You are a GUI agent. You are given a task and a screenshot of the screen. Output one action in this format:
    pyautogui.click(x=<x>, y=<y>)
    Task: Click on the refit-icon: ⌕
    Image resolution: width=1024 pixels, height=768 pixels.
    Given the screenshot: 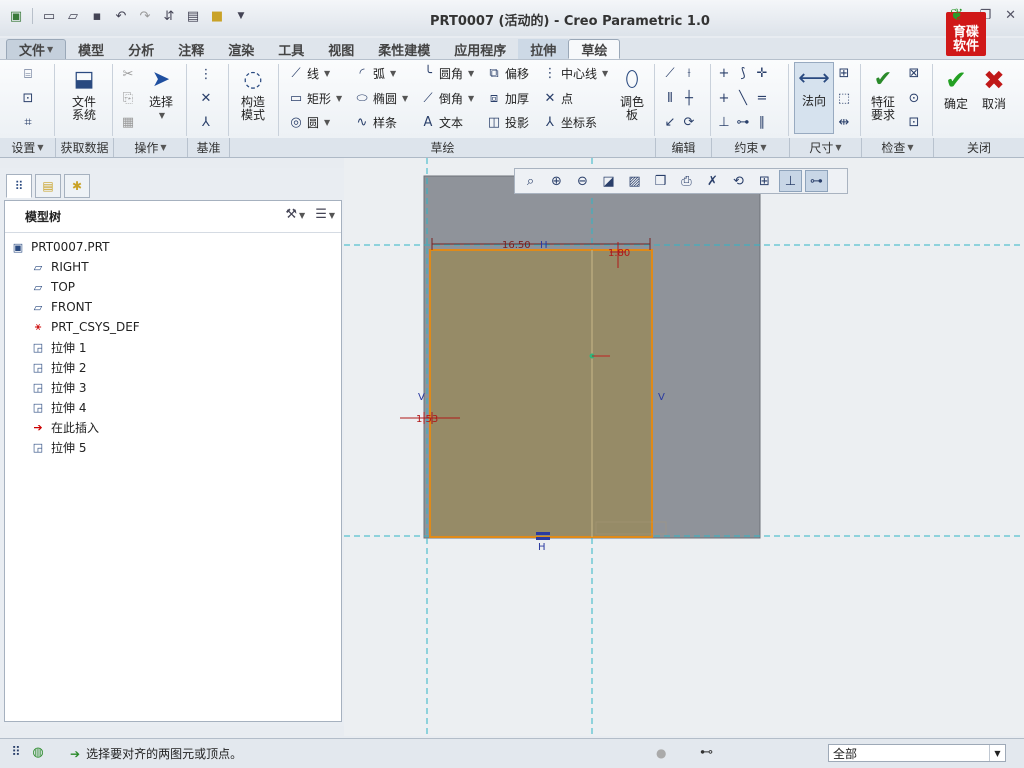 What is the action you would take?
    pyautogui.click(x=530, y=181)
    